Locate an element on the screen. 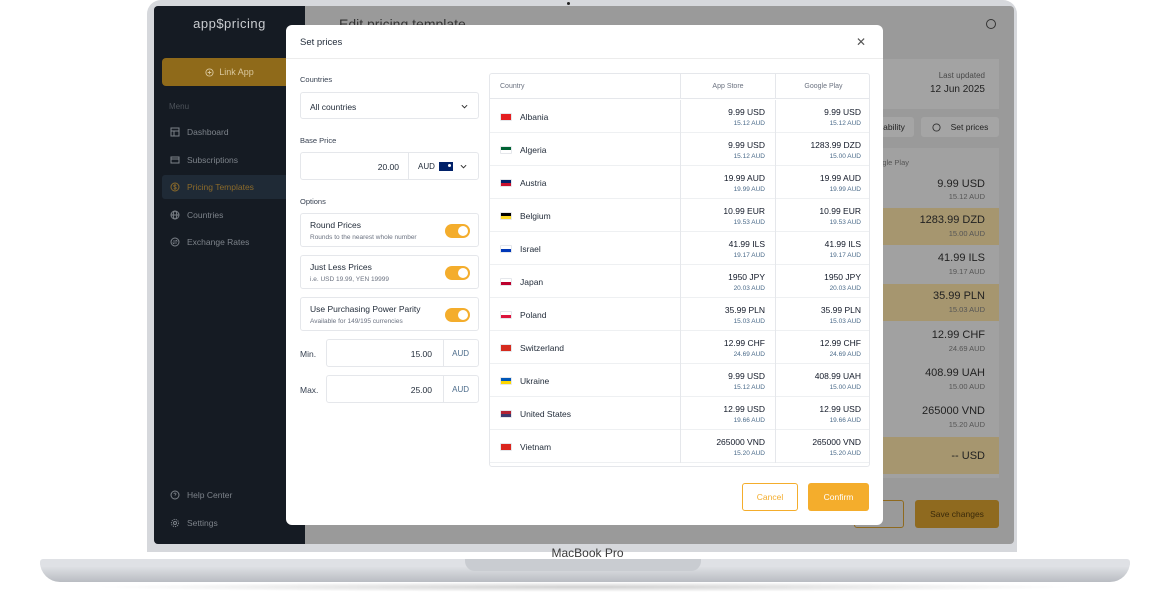  country-cell: United States is located at coordinates (535, 414).